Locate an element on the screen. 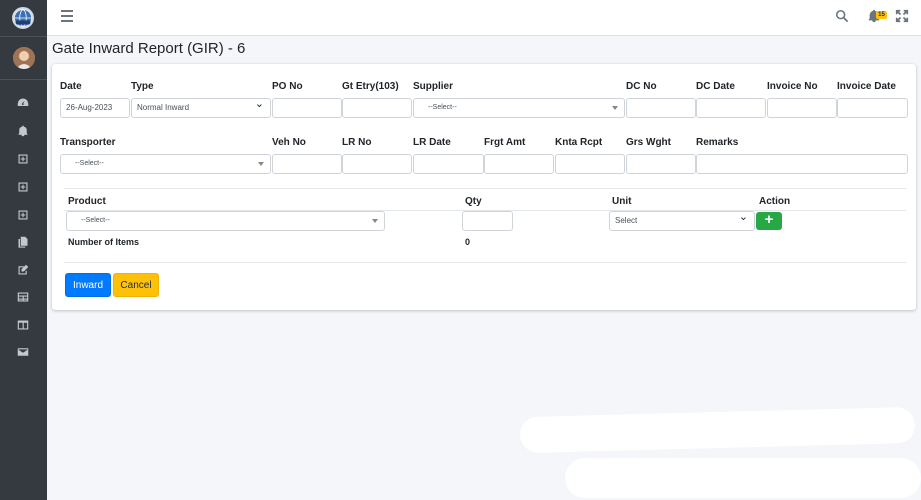  product-header: Product is located at coordinates (87, 201).